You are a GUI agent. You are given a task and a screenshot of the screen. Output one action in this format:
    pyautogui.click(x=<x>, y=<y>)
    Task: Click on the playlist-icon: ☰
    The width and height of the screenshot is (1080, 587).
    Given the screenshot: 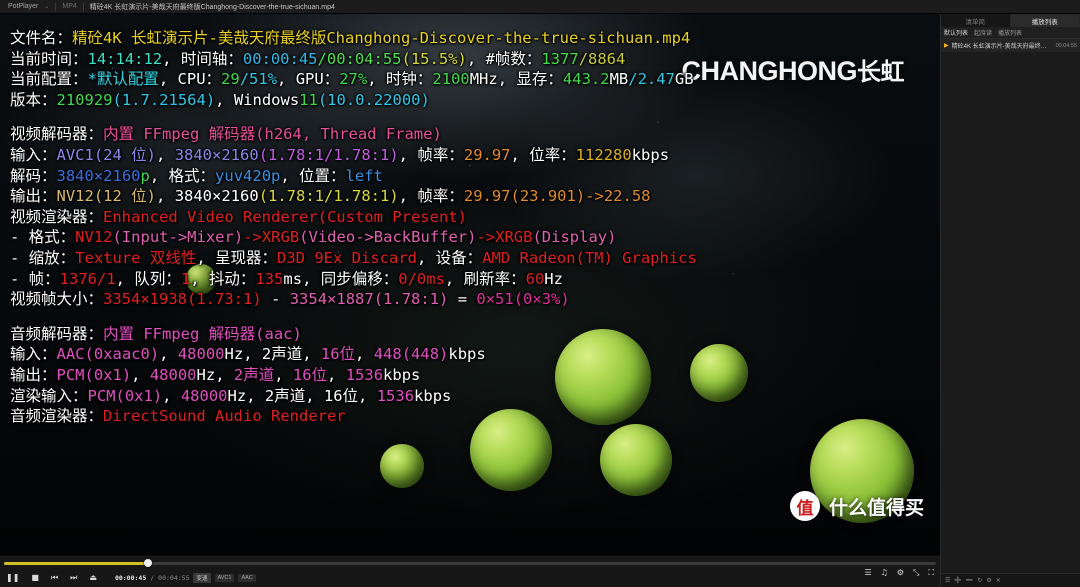 What is the action you would take?
    pyautogui.click(x=867, y=573)
    